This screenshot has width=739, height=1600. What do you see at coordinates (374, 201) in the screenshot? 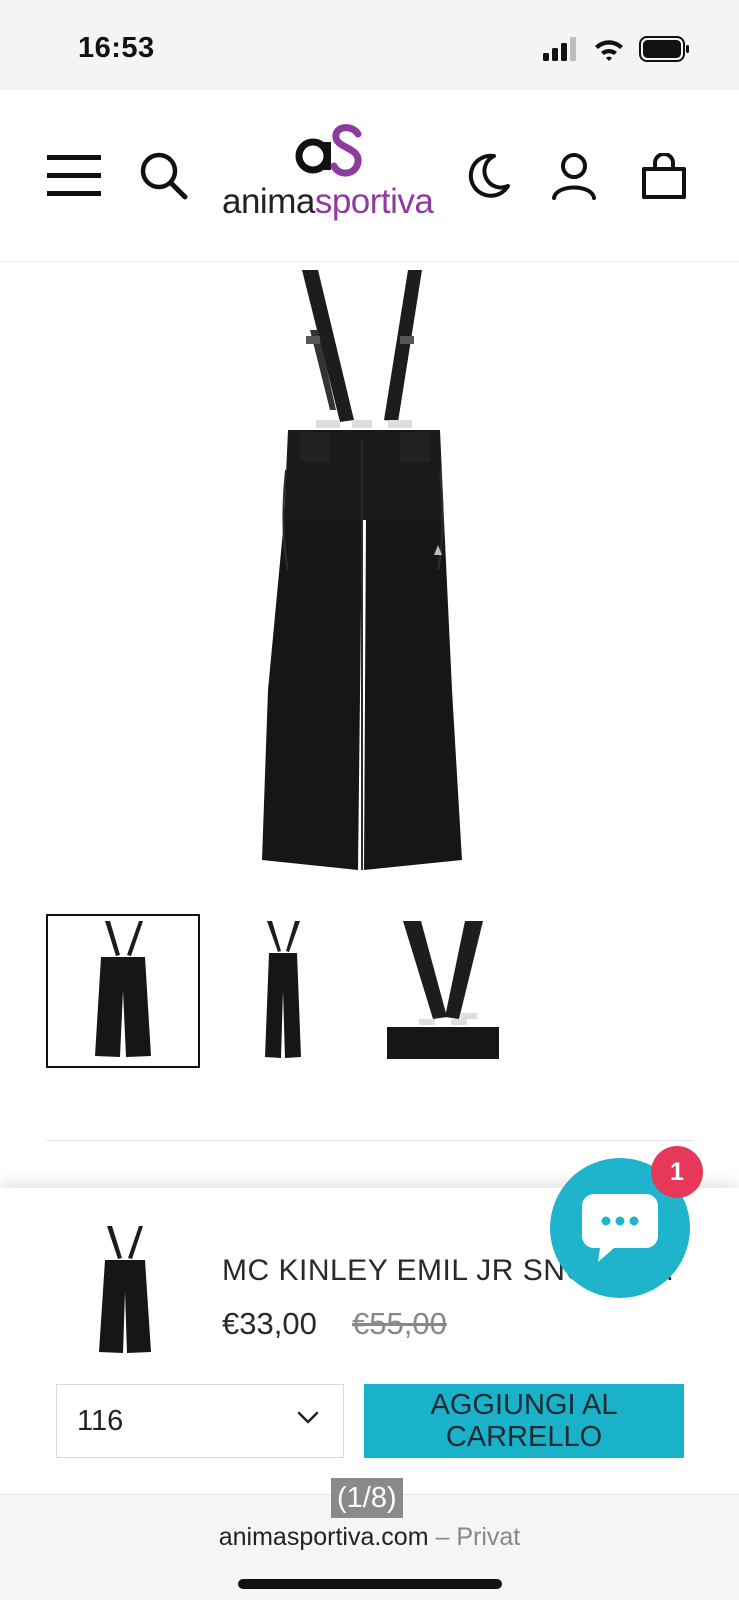
I see `logo-text-sportiva: sportiva` at bounding box center [374, 201].